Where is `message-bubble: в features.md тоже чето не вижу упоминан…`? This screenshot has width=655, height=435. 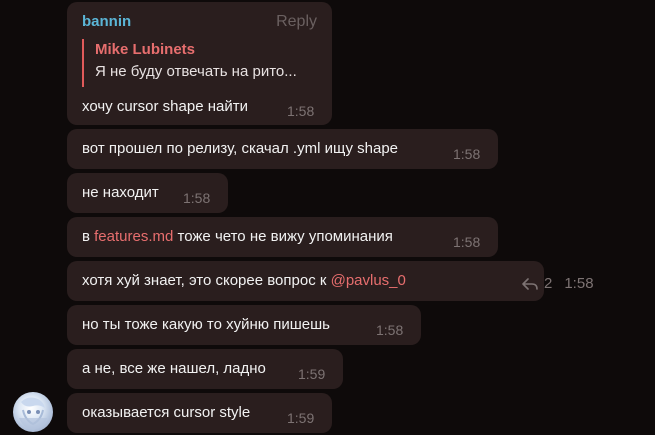
message-bubble: в features.md тоже чето не вижу упоминан… is located at coordinates (282, 237).